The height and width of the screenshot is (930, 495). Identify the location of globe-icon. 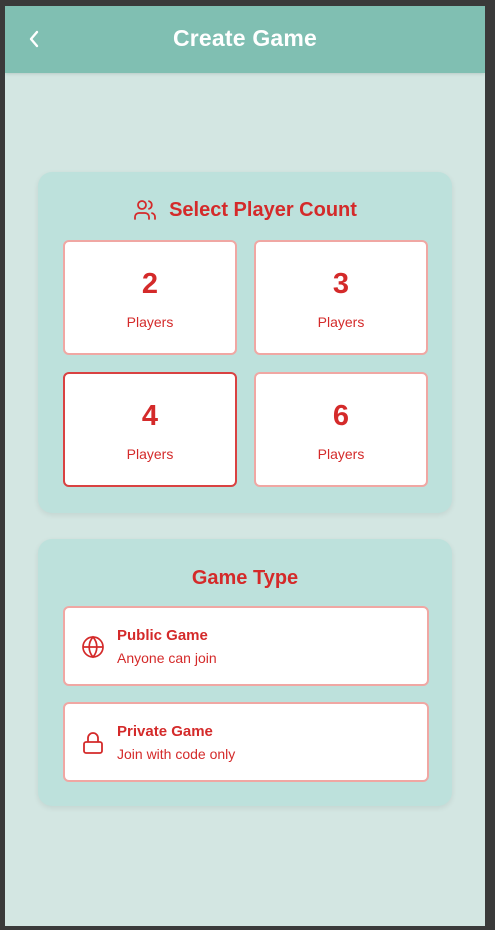
(93, 647).